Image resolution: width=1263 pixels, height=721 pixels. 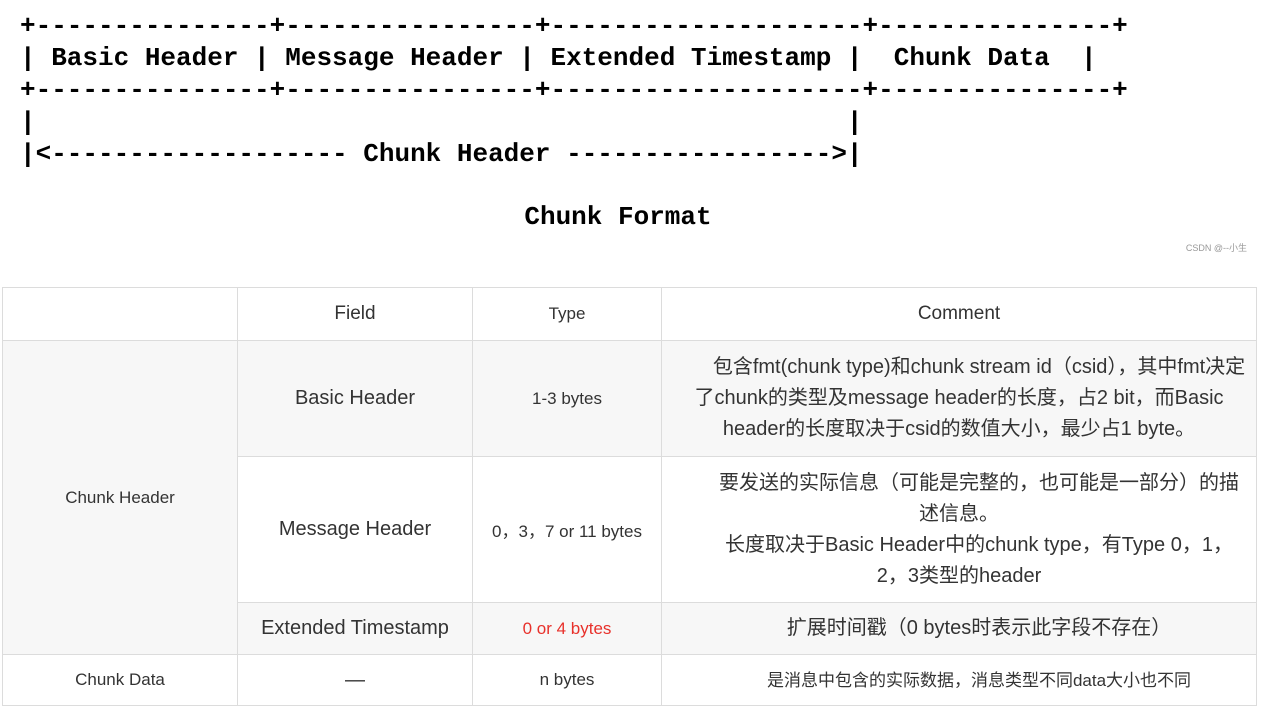 I want to click on type-message-header: 0，3，7 or 11 bytes, so click(x=567, y=529).